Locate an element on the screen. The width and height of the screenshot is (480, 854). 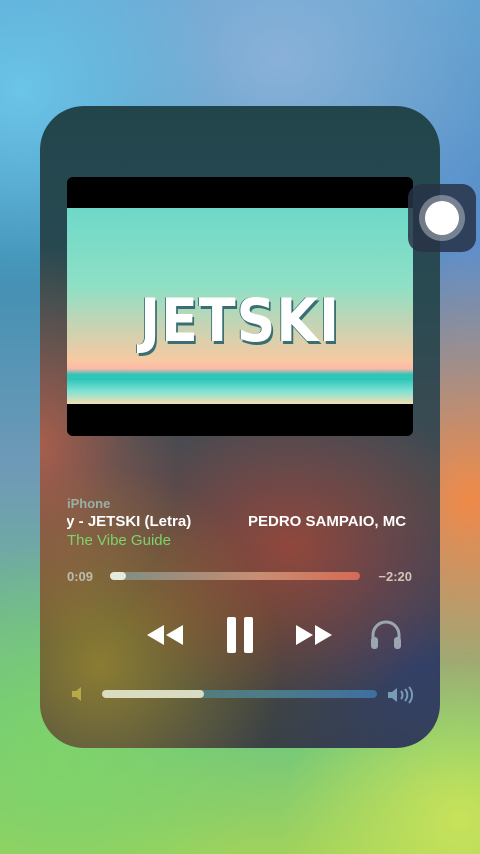
volume-high-icon is located at coordinates (400, 695).